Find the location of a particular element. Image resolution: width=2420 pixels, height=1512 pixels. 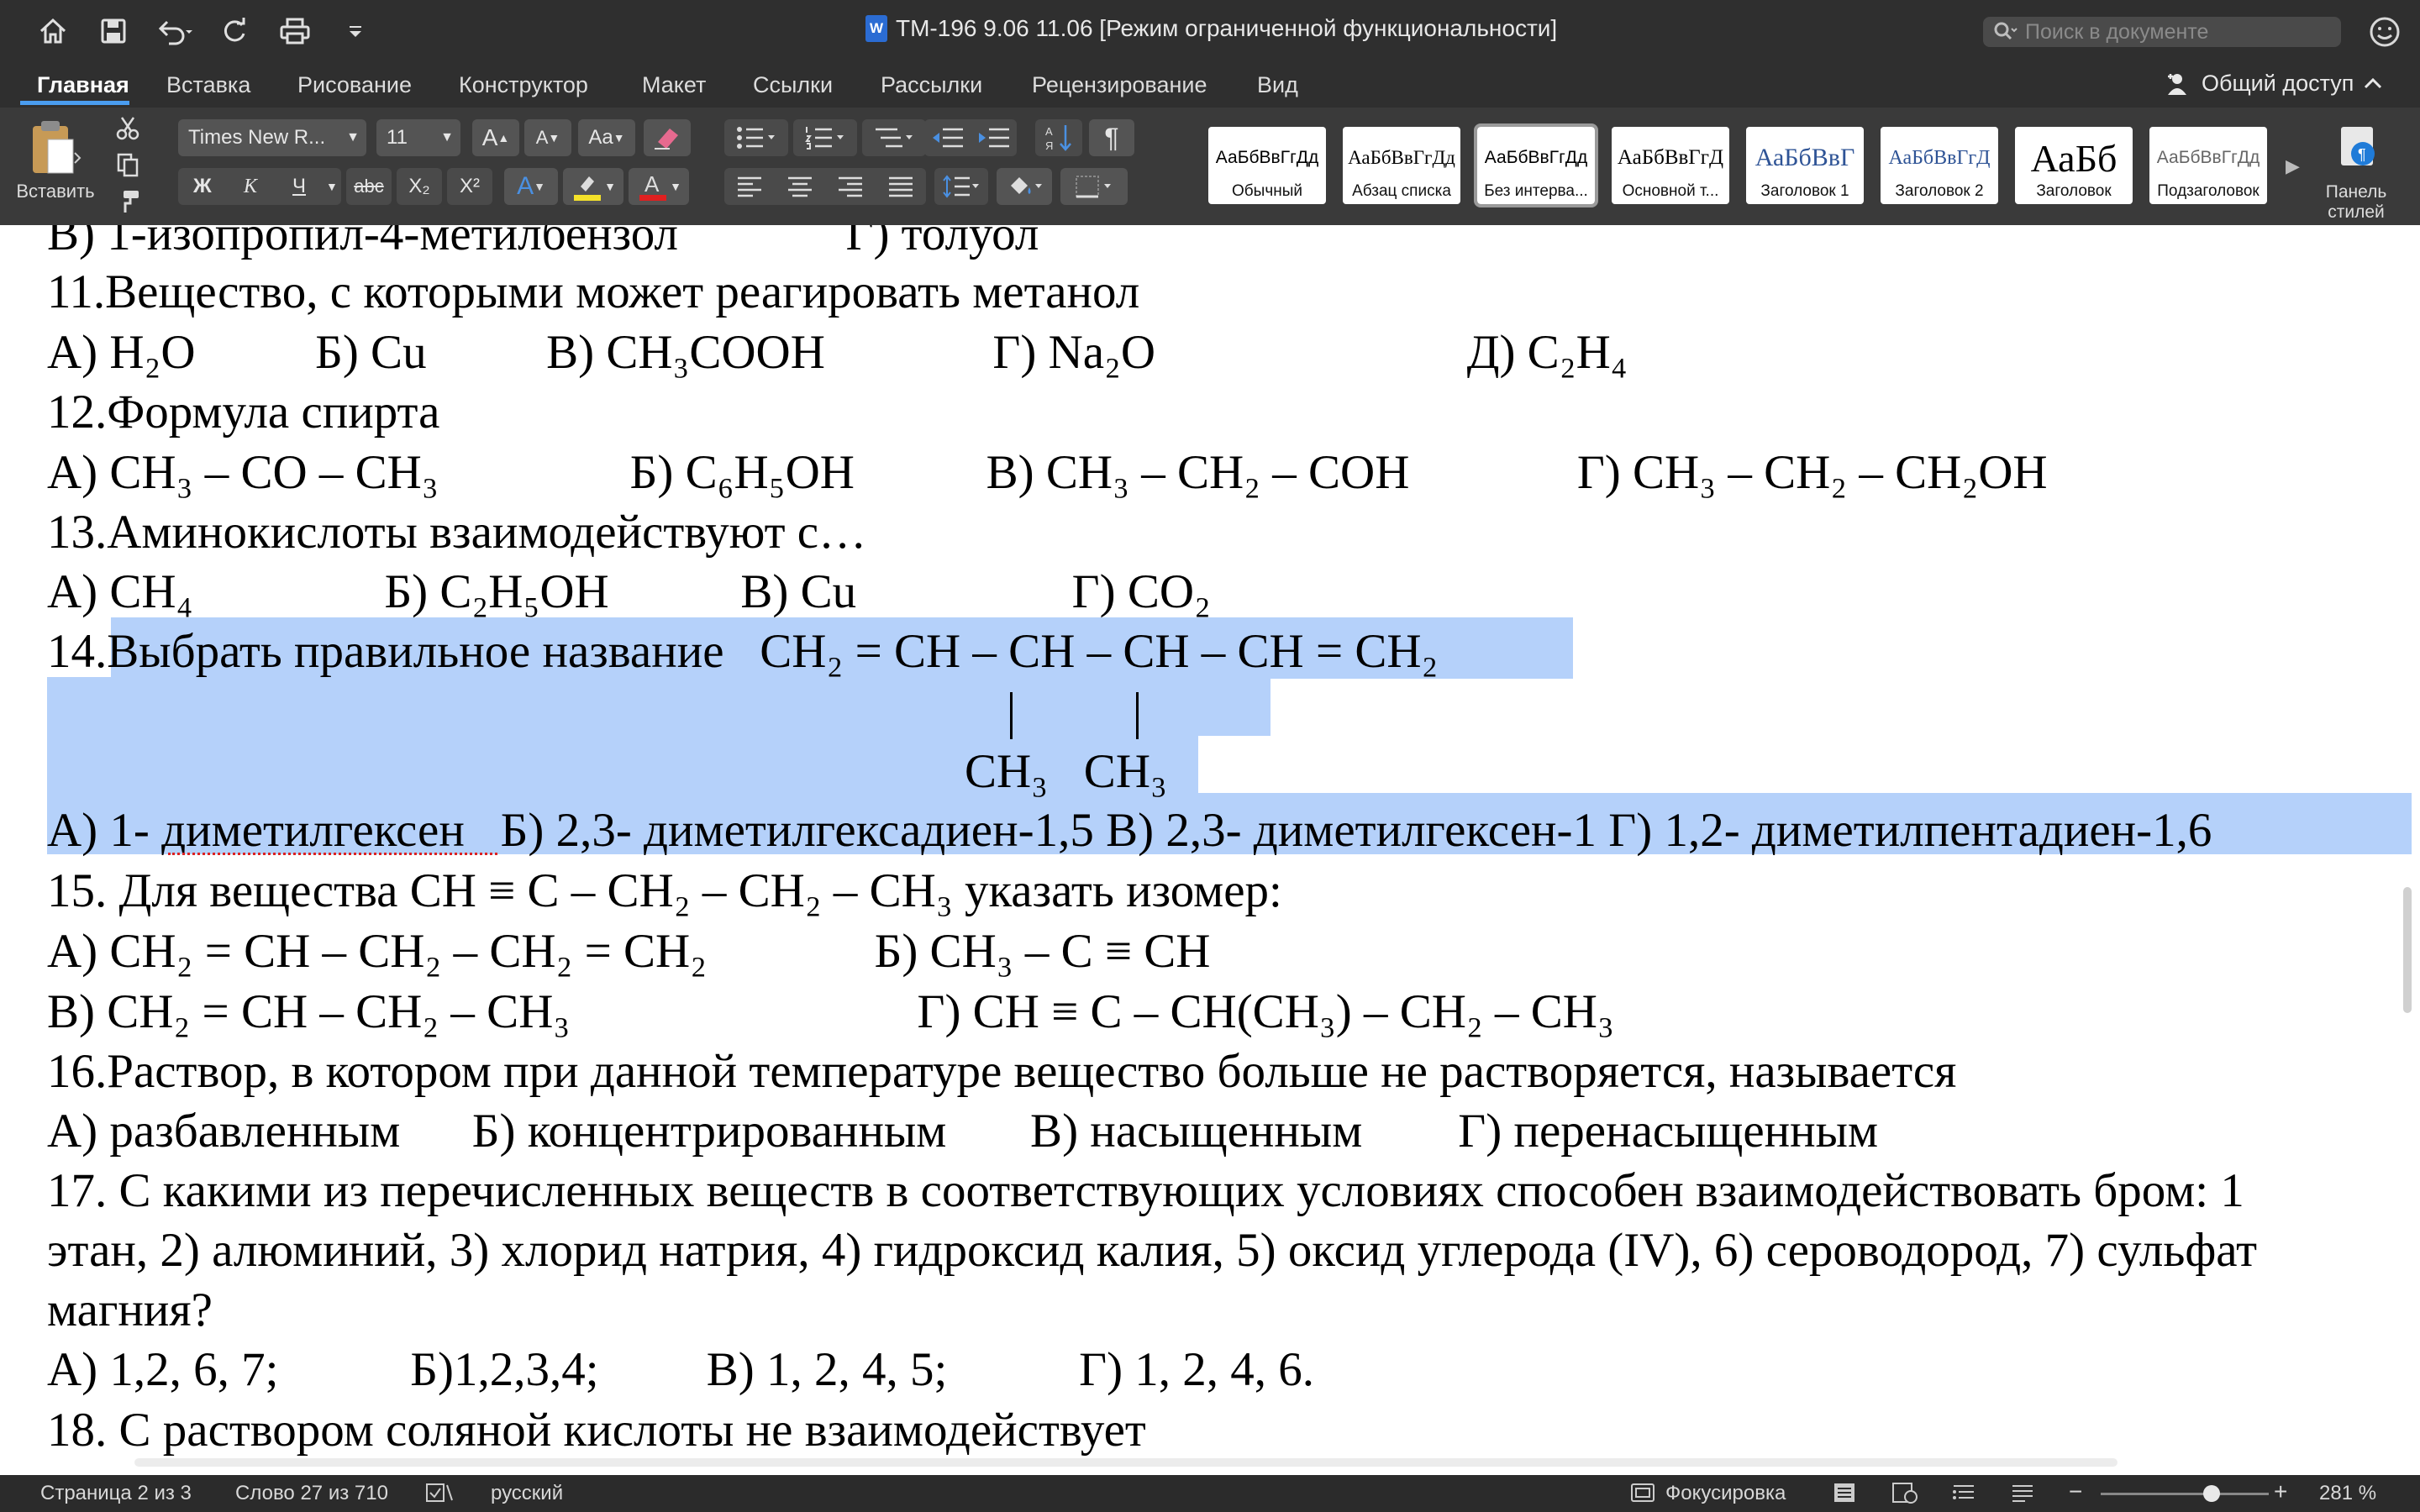

align-center-icon is located at coordinates (799, 186).